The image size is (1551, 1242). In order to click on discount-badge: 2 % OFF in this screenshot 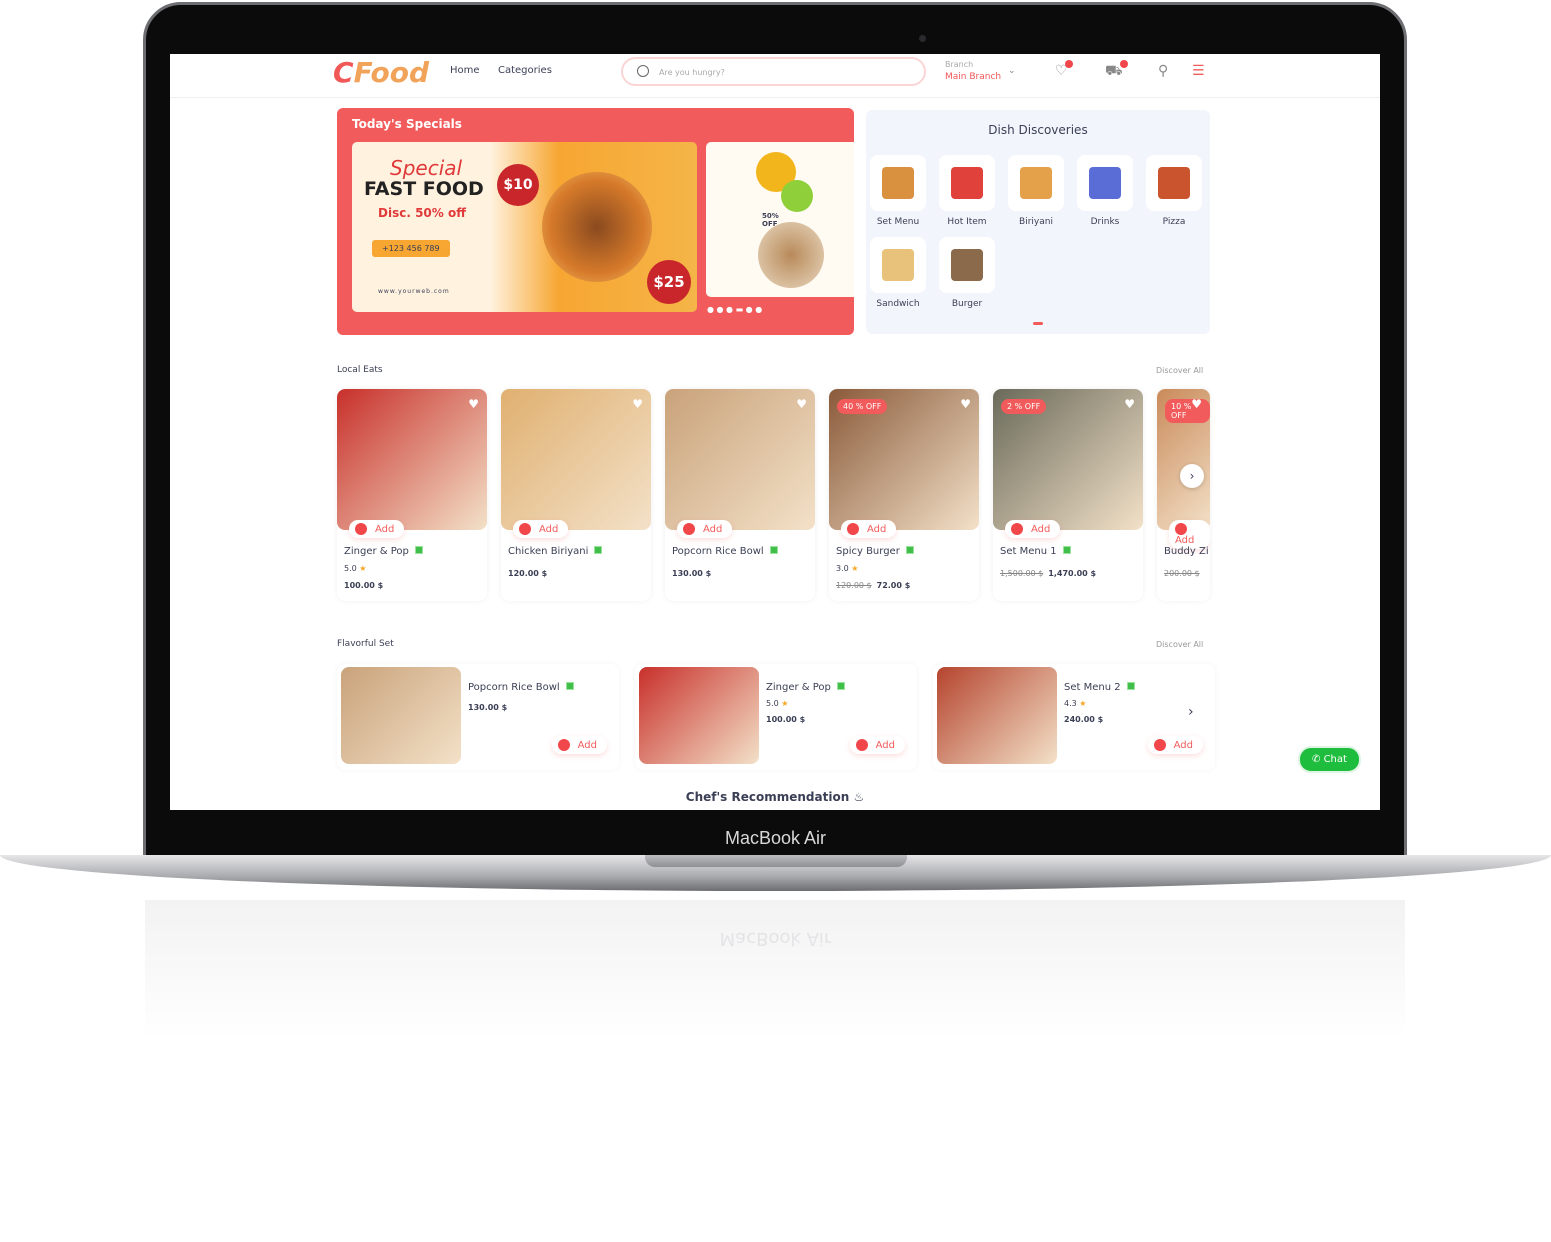, I will do `click(1024, 406)`.